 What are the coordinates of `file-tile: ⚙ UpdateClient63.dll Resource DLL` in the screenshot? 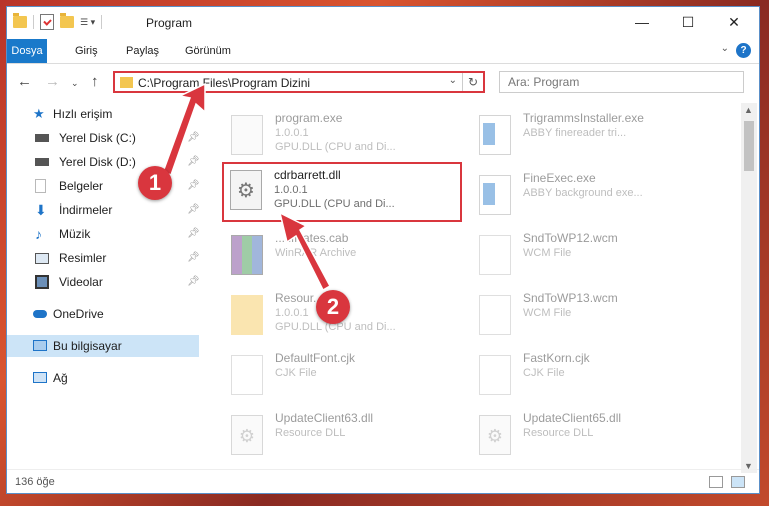 It's located at (327, 436).